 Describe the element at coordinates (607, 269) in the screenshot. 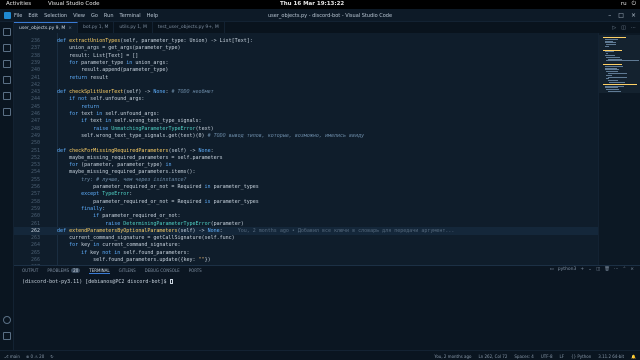

I see `trash-icon: 🗑` at that location.